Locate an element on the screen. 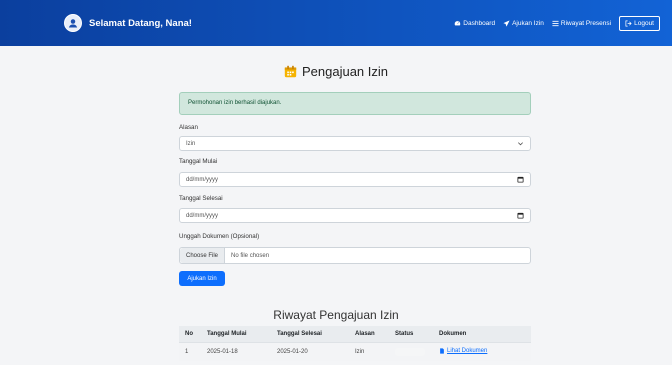  alasan-select: Izin is located at coordinates (355, 143).